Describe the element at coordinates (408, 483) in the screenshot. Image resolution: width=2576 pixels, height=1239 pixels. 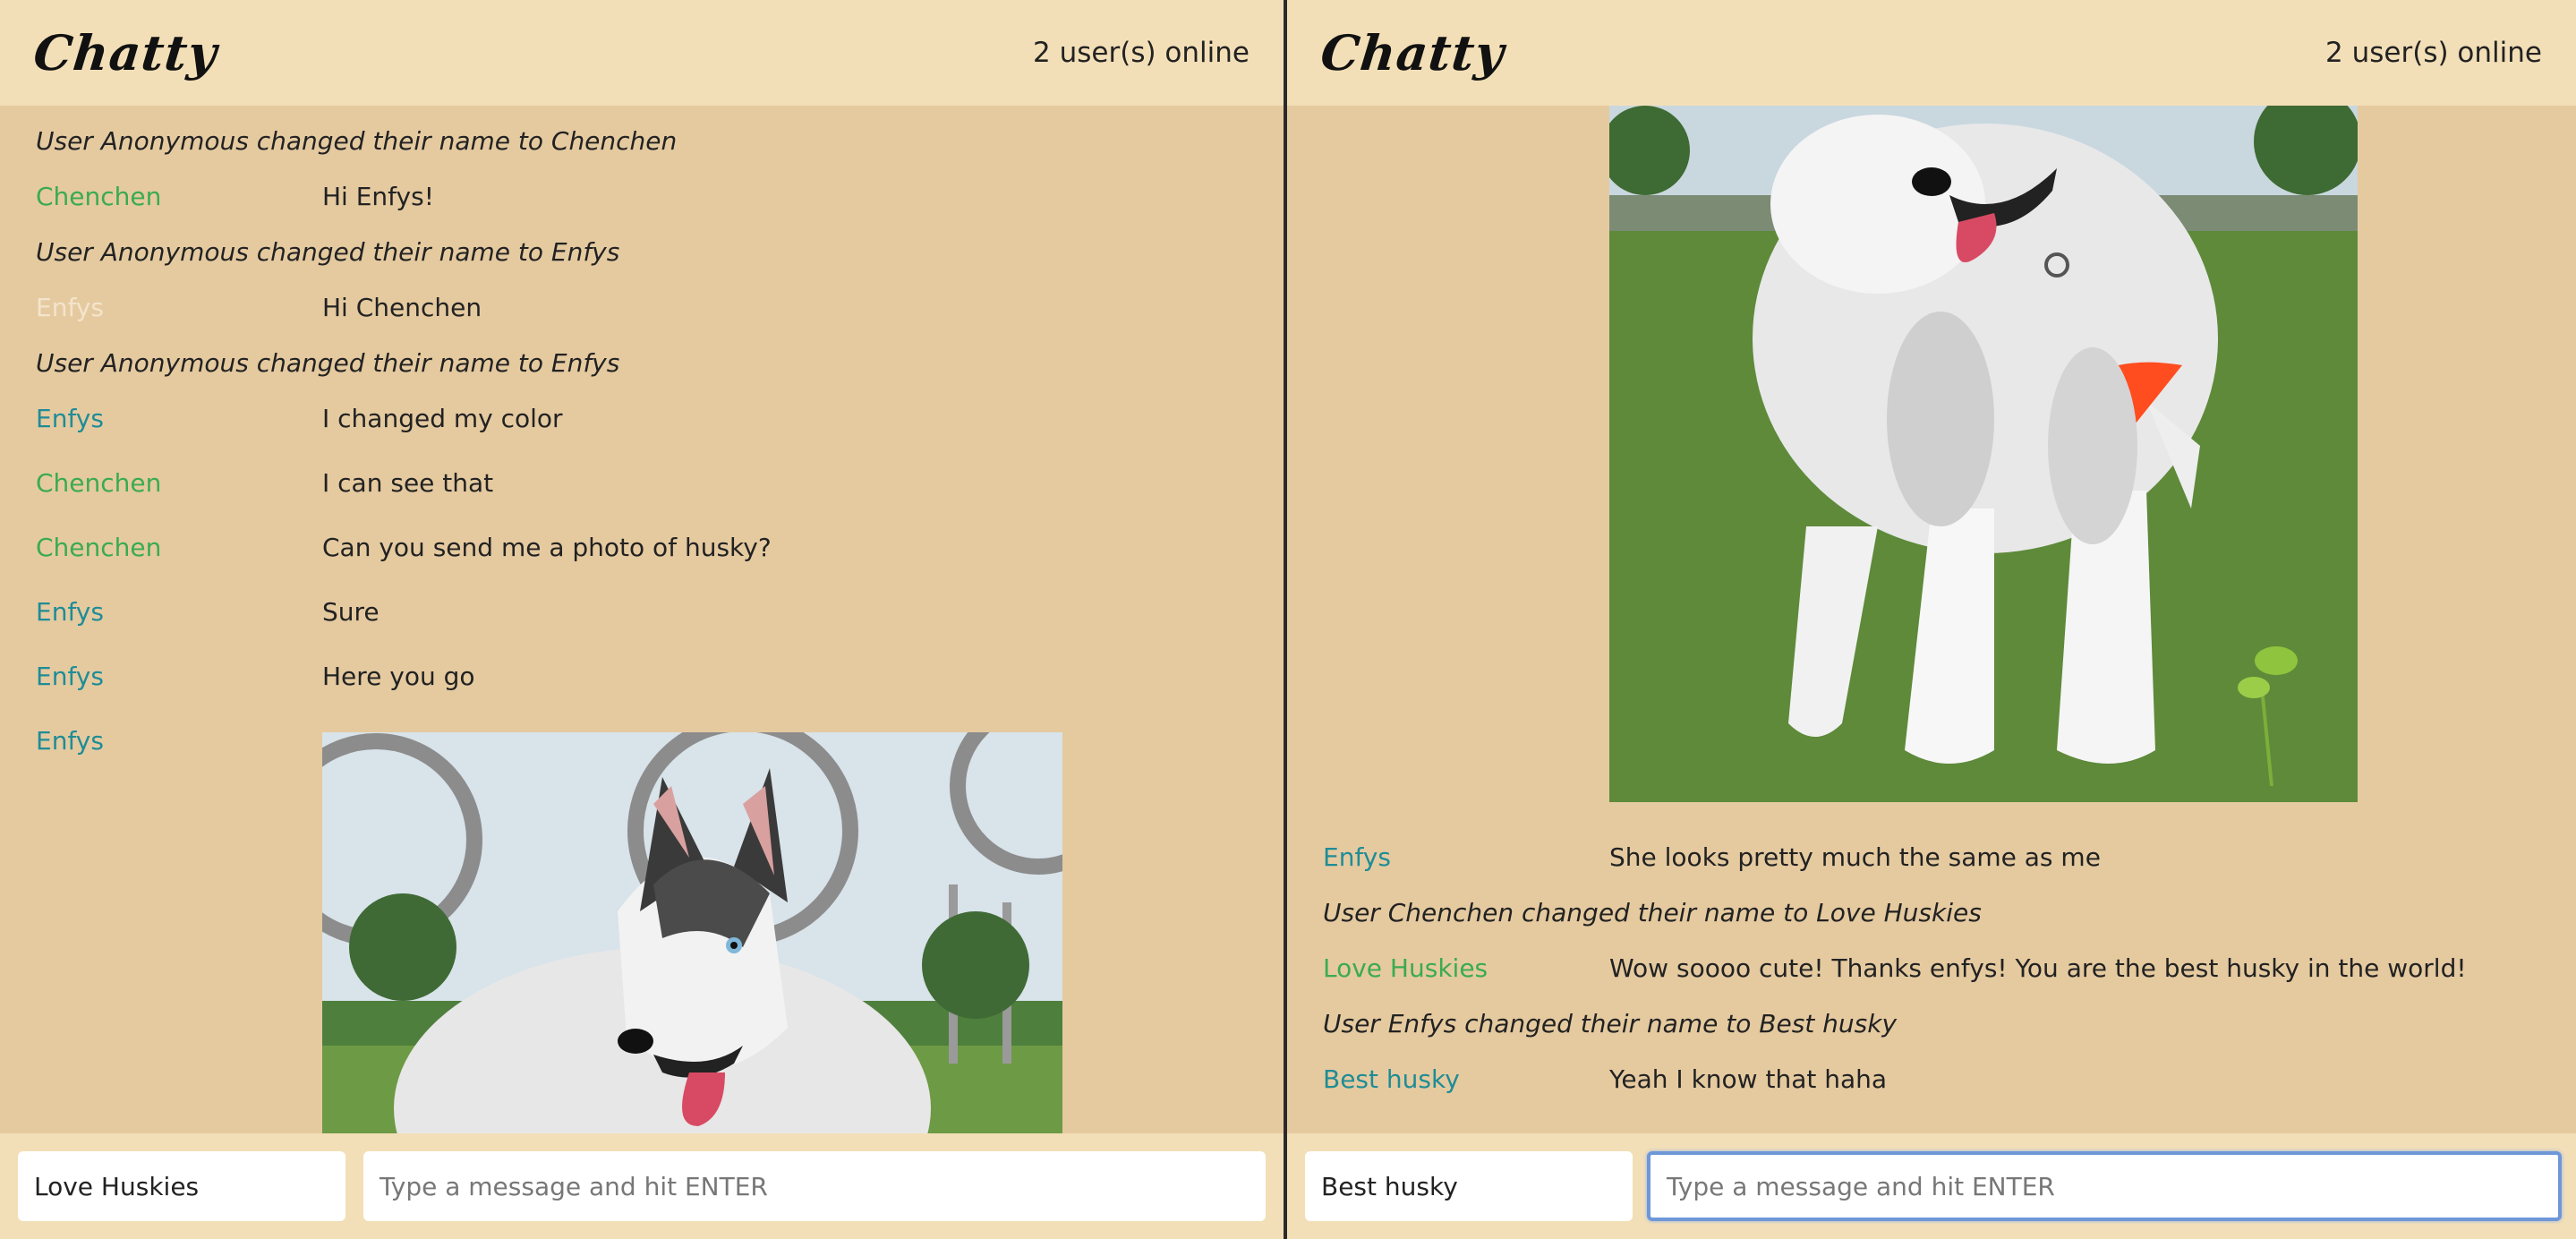
I see `message-text: I can see that` at that location.